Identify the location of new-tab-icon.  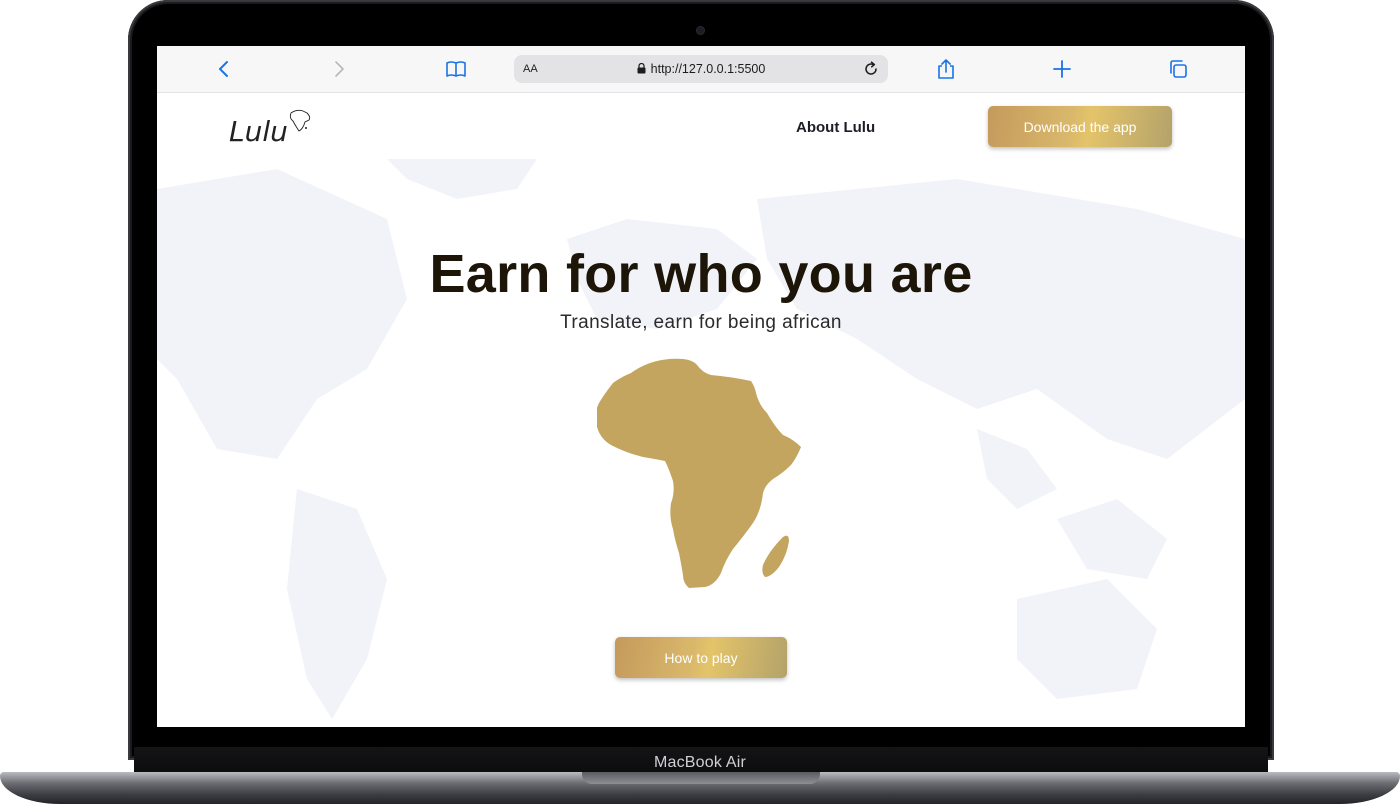
(1062, 69).